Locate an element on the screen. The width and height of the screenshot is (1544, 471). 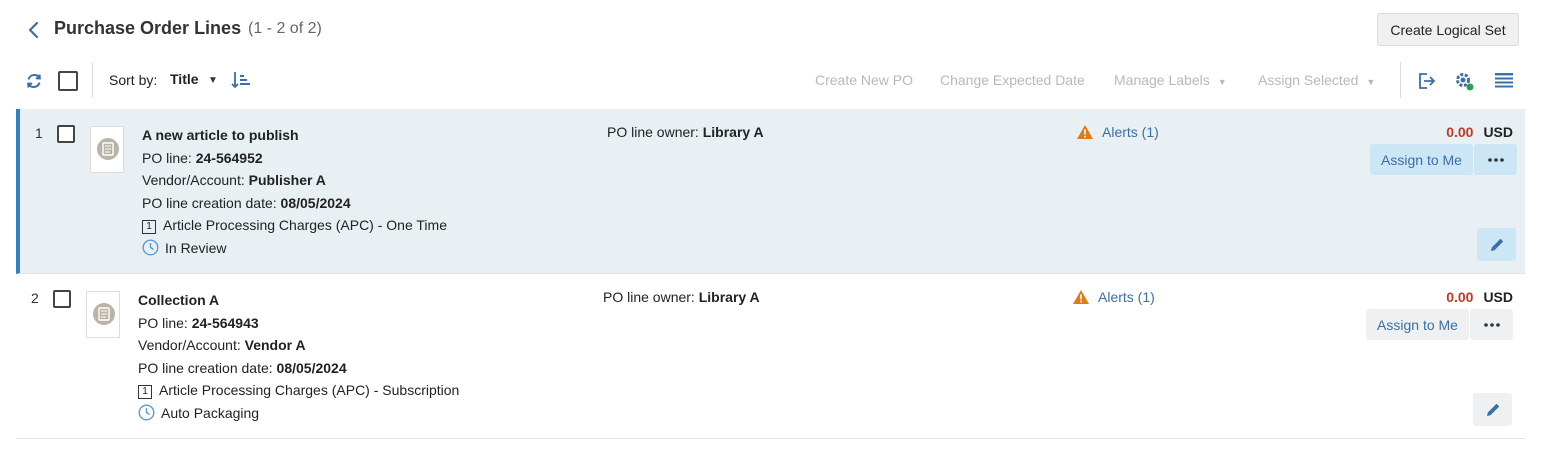
vendor-value: Publisher A is located at coordinates (287, 180).